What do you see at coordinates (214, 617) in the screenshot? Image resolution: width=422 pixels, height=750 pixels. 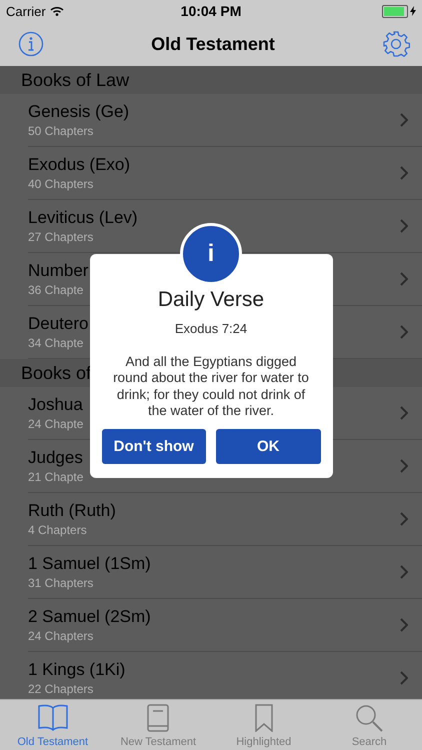 I see `book-title: 2 Samuel (2Sm)` at bounding box center [214, 617].